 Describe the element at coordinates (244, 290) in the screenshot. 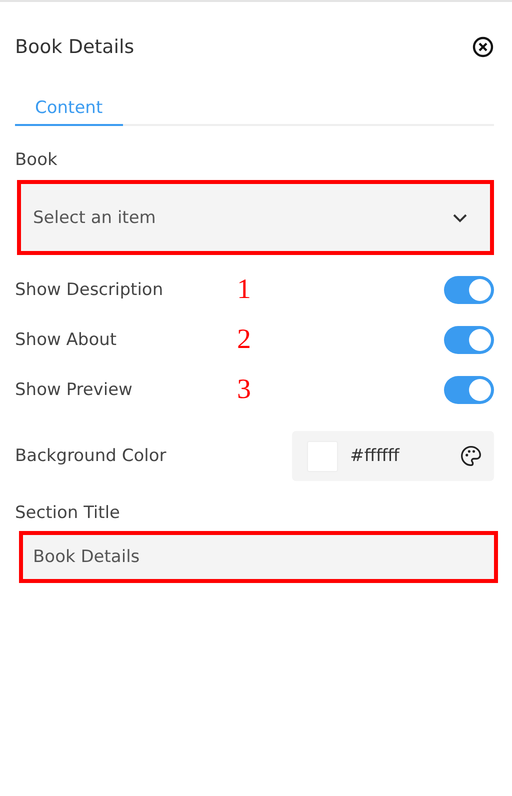

I see `annotation-number: 1` at that location.